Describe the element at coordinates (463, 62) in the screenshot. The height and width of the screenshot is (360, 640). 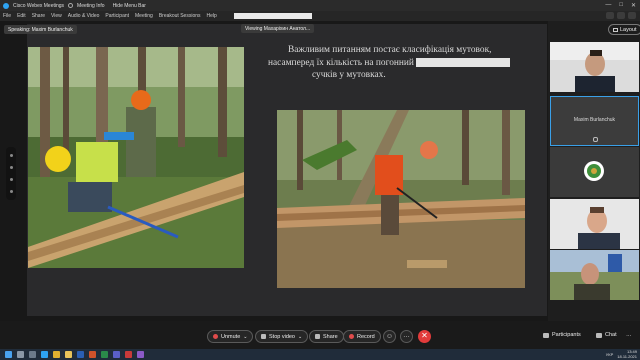
I see `redacted-text` at that location.